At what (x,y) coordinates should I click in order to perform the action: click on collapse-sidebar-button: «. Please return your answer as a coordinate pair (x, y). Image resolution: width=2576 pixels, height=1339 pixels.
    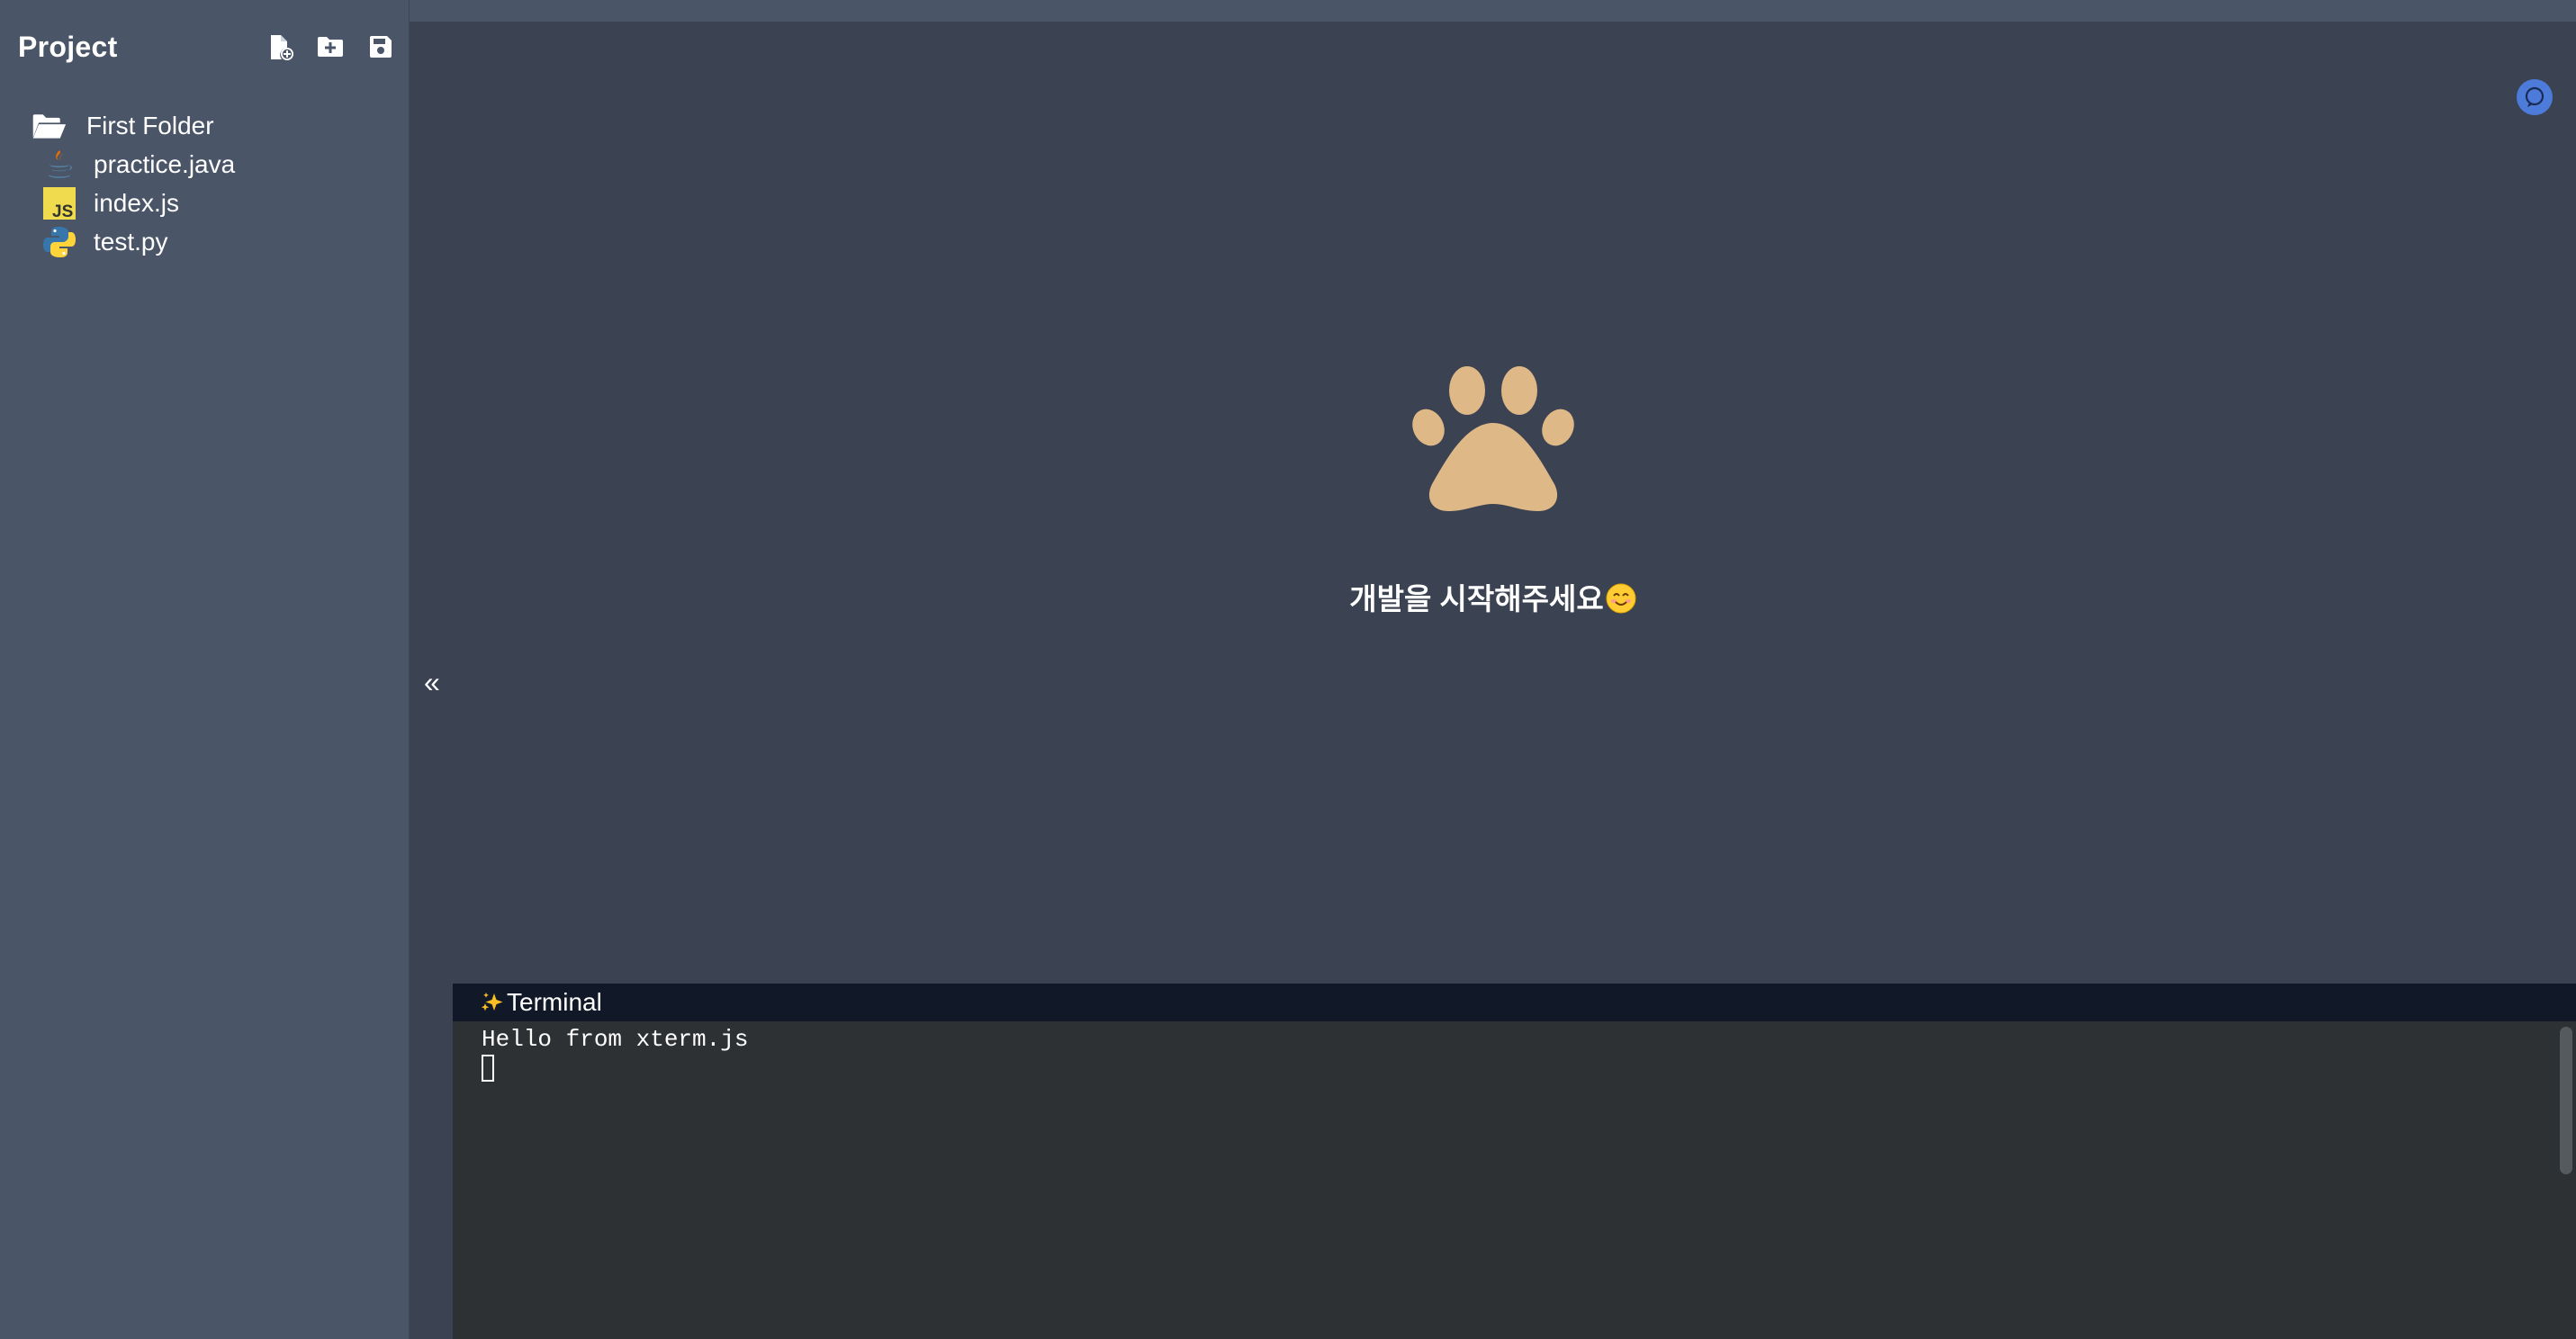
    Looking at the image, I should click on (432, 682).